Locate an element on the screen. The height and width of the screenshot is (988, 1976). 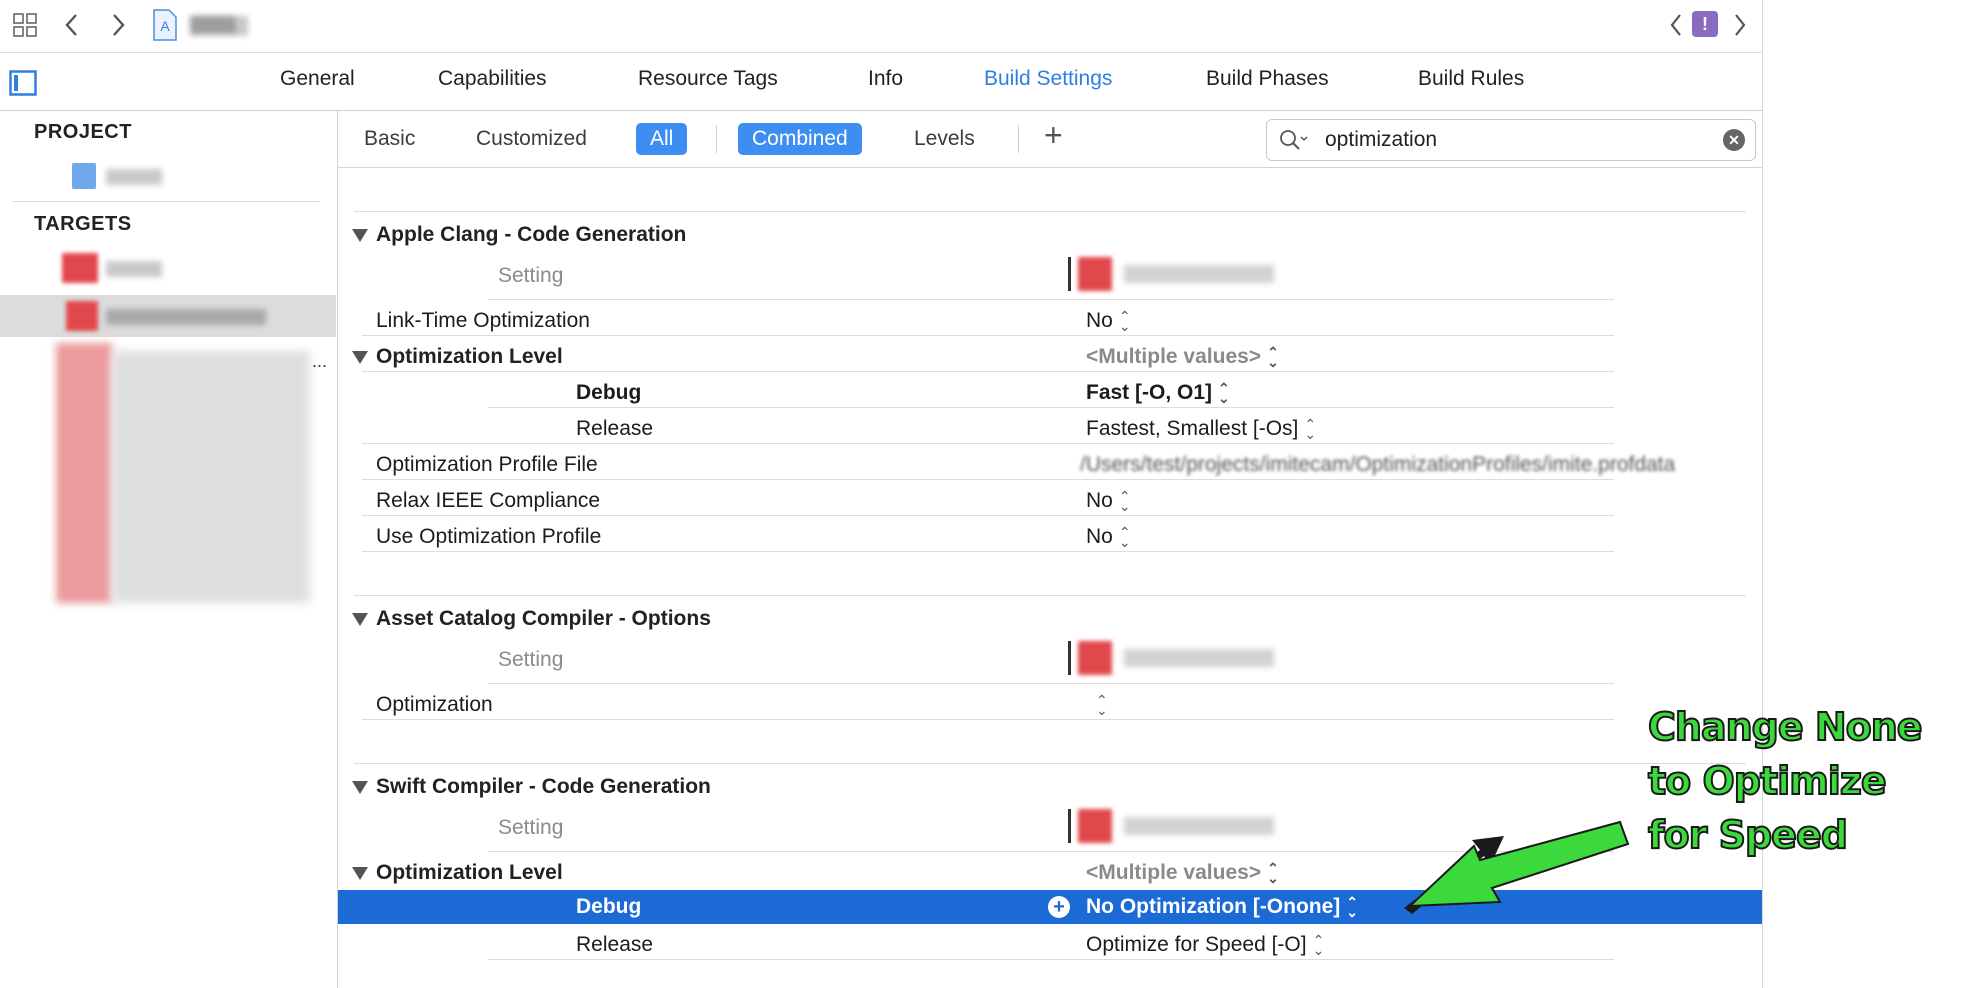
tab-capabilities: Capabilities is located at coordinates (492, 79).